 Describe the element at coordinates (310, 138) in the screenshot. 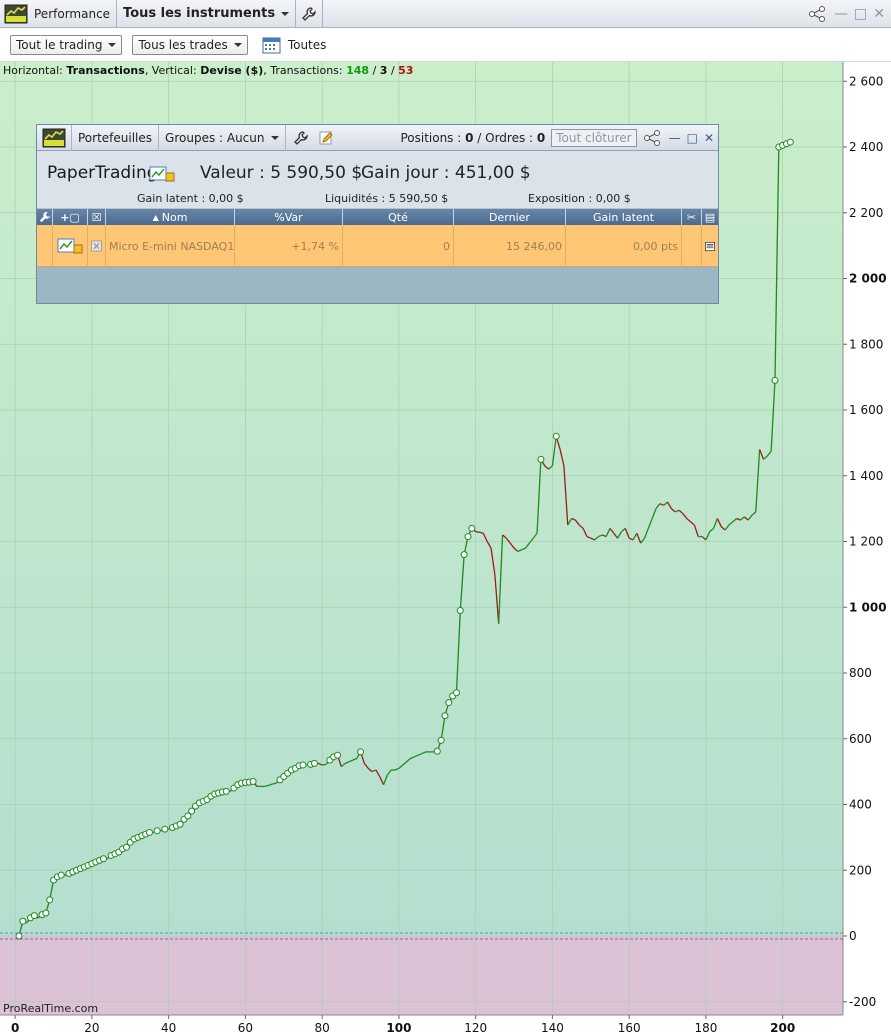

I see `portfolio-tools` at that location.